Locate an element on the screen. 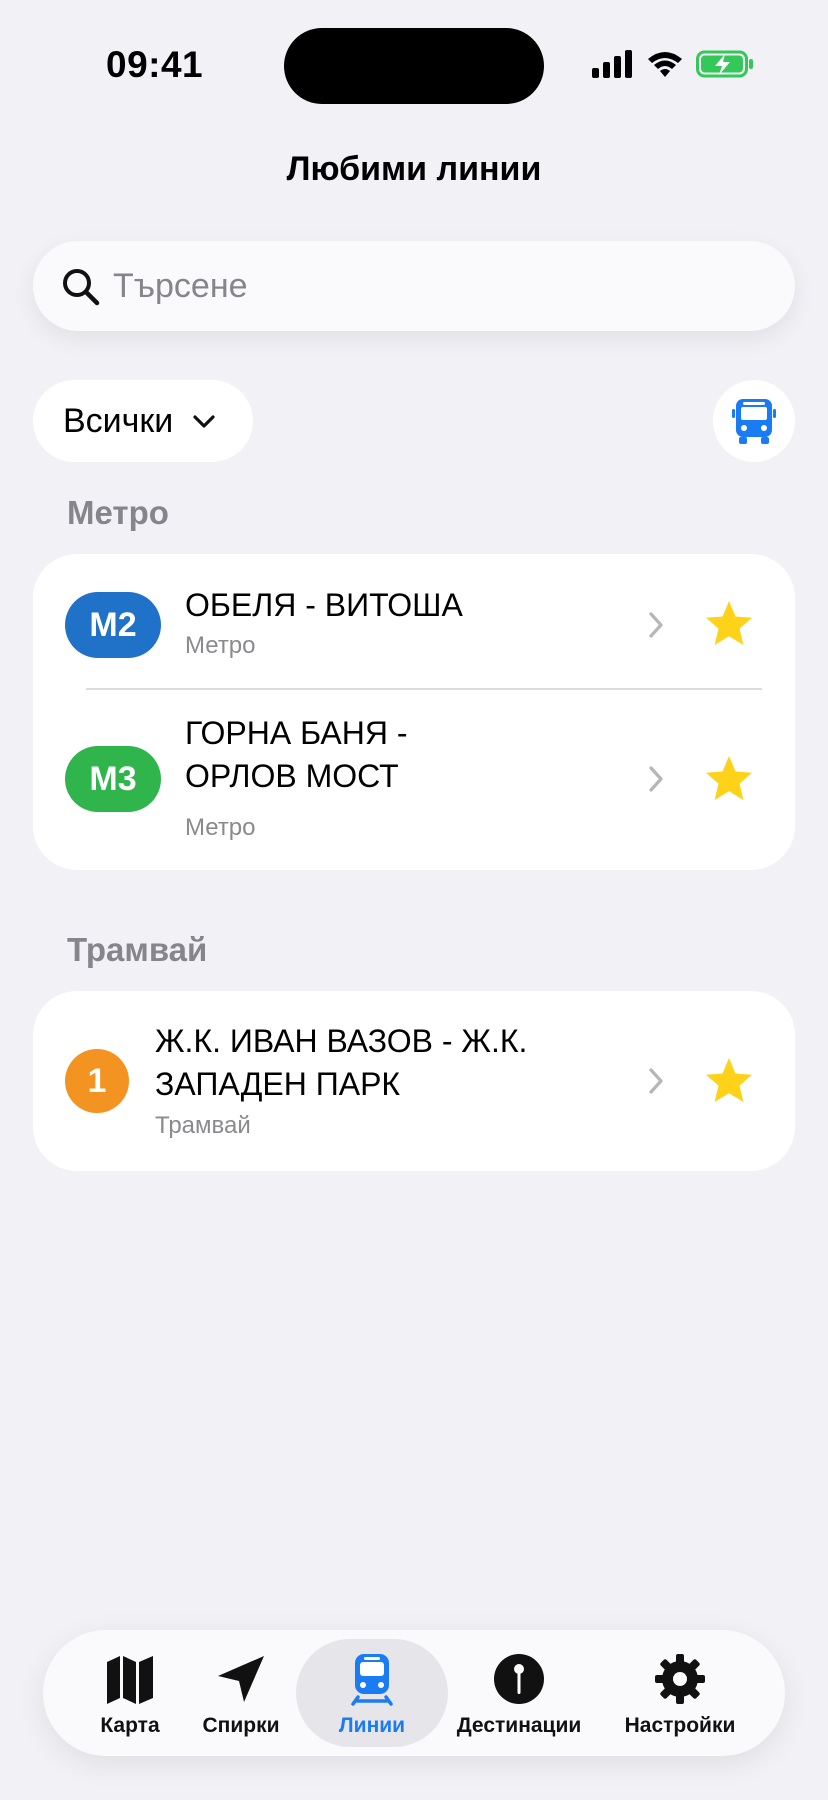 Image resolution: width=828 pixels, height=1800 pixels. status-icons is located at coordinates (673, 64).